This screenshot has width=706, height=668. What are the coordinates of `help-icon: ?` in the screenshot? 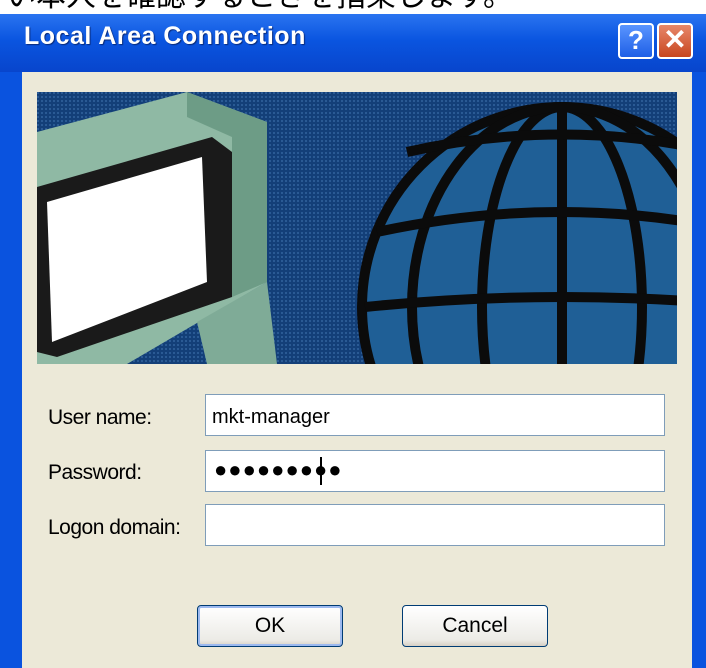 It's located at (636, 41).